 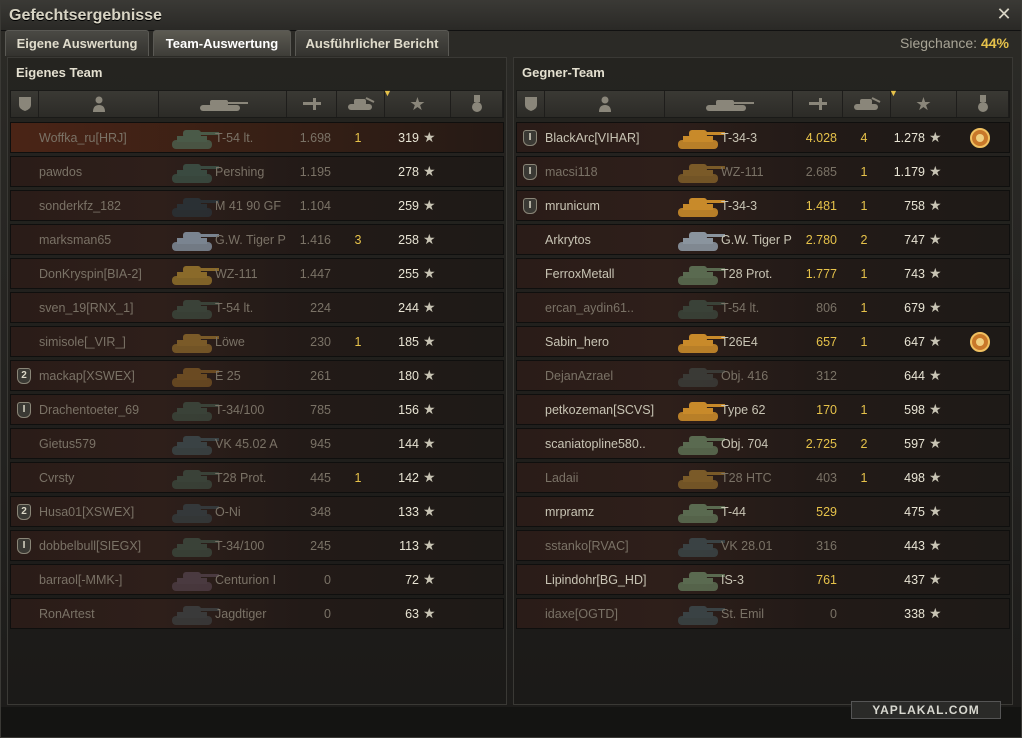 I want to click on player-row: Lipindohr[BG_HD] IS-3 761 437 ★, so click(x=763, y=579).